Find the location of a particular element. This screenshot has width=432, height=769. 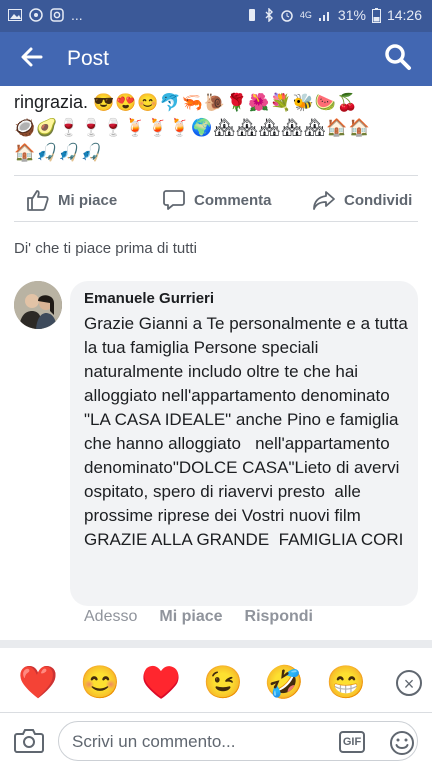

reaction-smile: 😊 is located at coordinates (100, 682).